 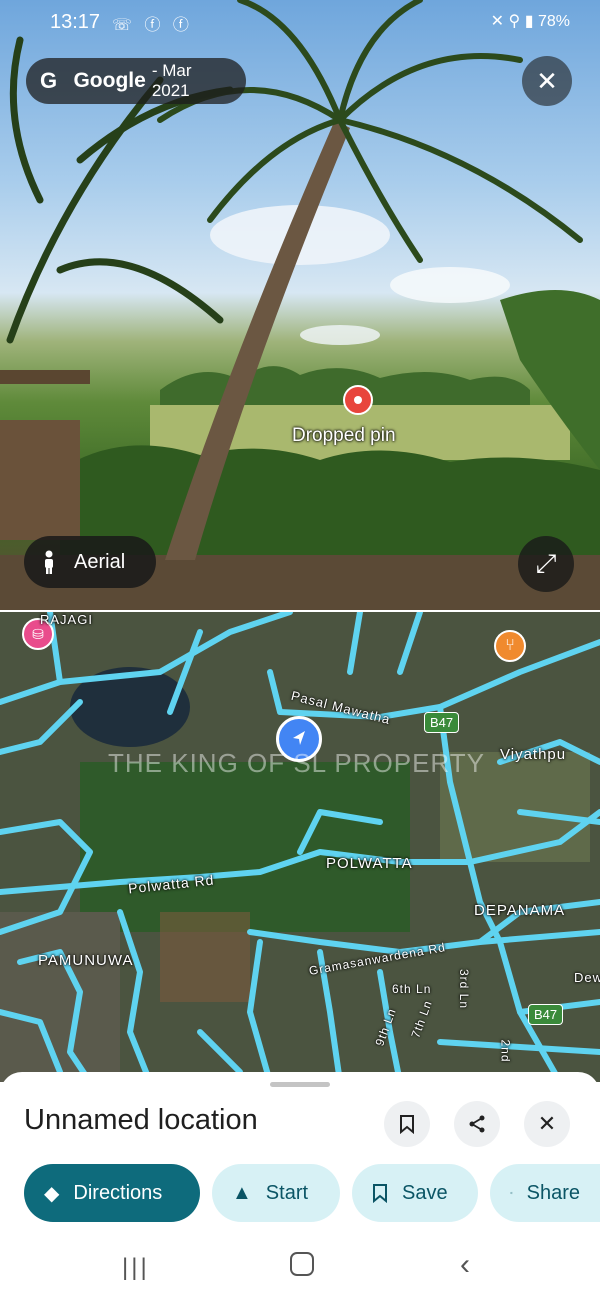 What do you see at coordinates (66, 619) in the screenshot?
I see `map-label-rajagiri: RAJAGI` at bounding box center [66, 619].